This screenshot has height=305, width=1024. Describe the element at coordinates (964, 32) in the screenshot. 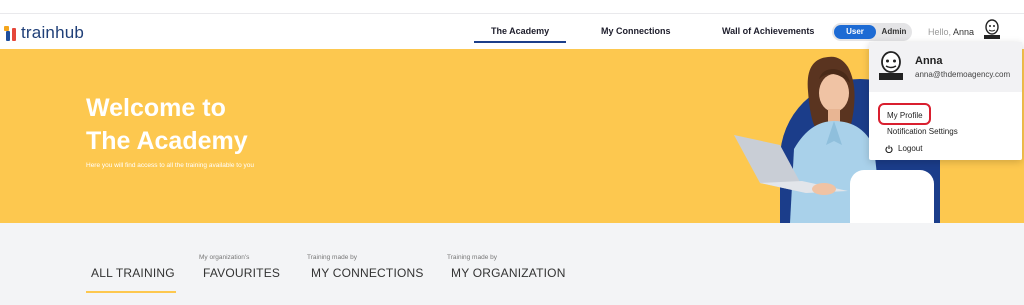

I see `greeting-name: Anna` at that location.